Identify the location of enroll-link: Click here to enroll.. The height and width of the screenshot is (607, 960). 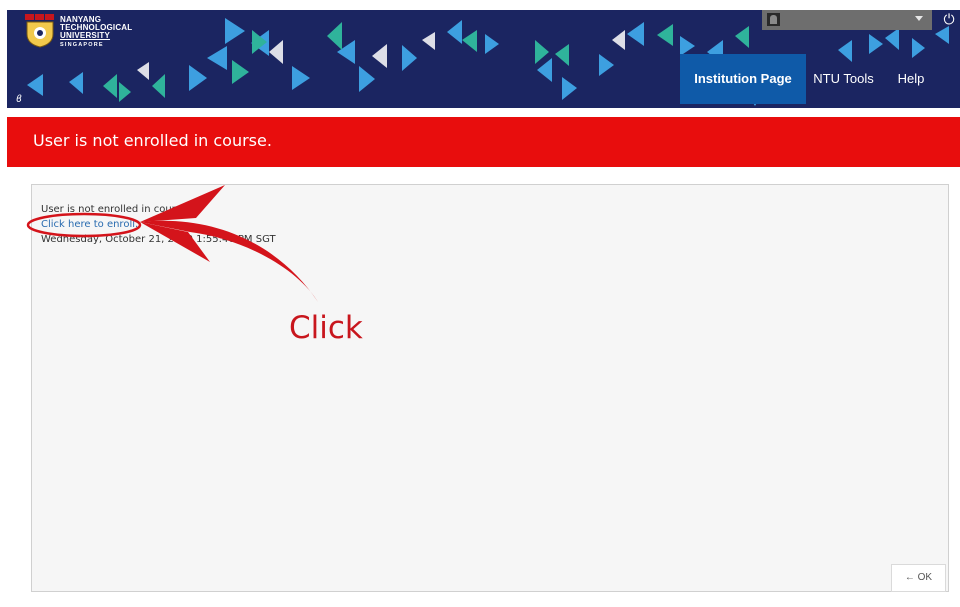
(89, 224).